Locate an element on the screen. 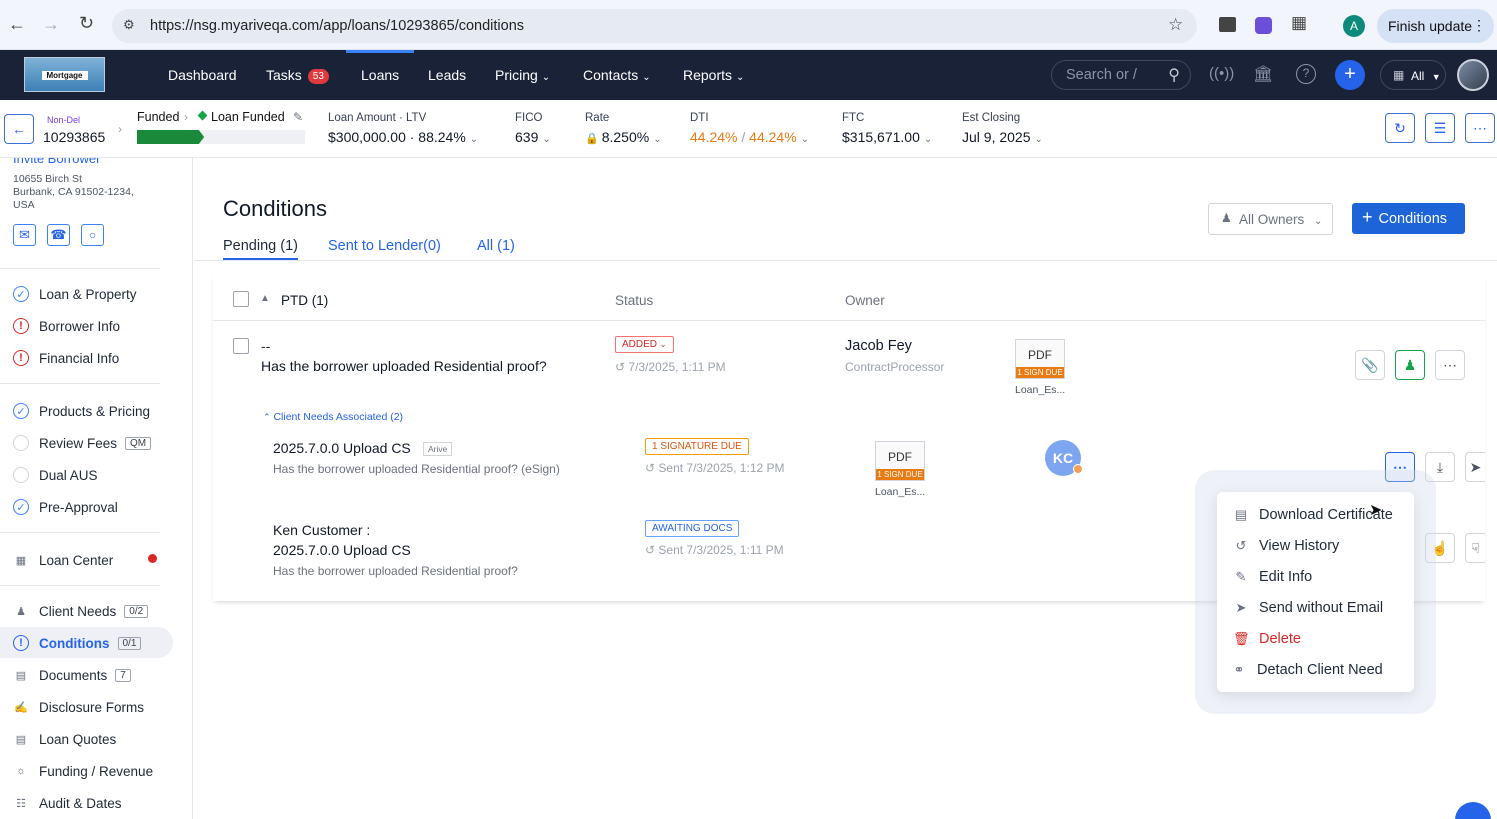 The height and width of the screenshot is (819, 1497). condition-prefix: -- is located at coordinates (266, 346).